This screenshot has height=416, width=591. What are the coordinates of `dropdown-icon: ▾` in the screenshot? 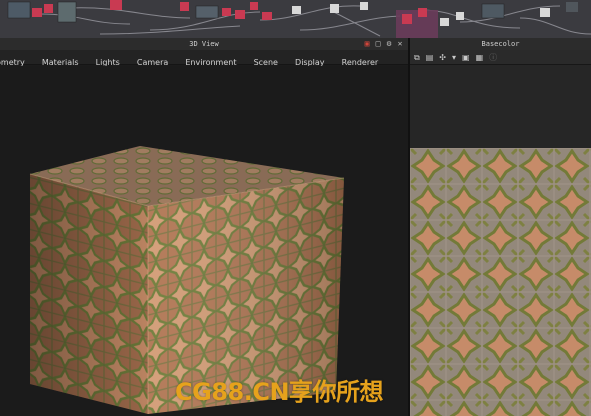 It's located at (454, 57).